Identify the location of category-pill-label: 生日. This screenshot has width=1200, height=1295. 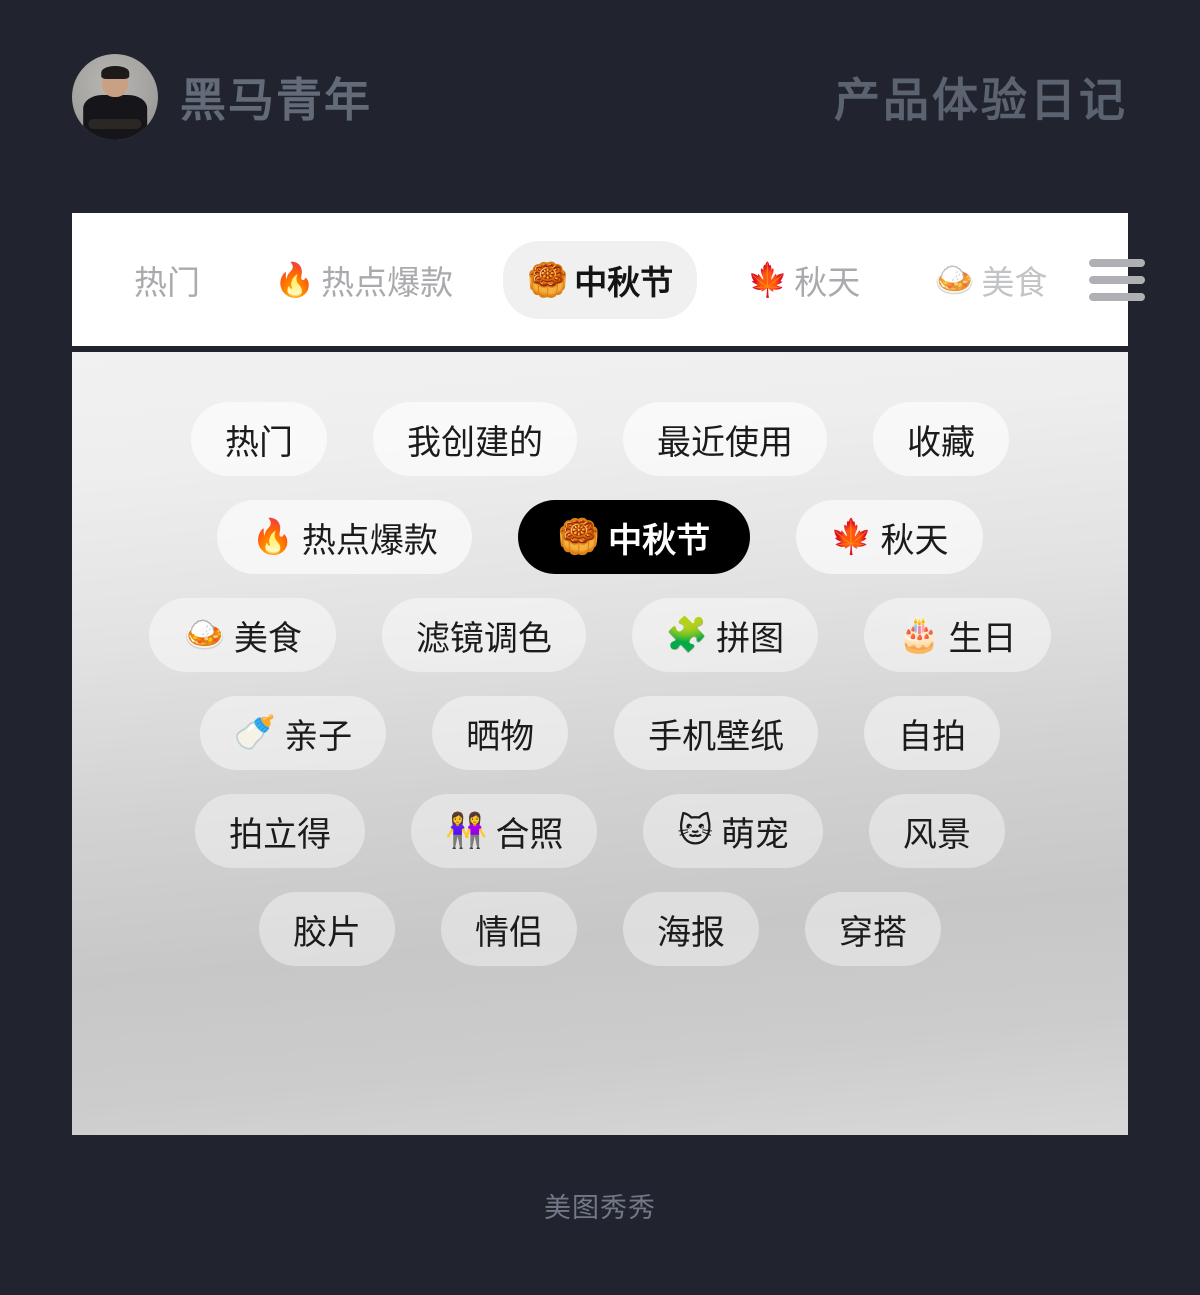
(982, 638).